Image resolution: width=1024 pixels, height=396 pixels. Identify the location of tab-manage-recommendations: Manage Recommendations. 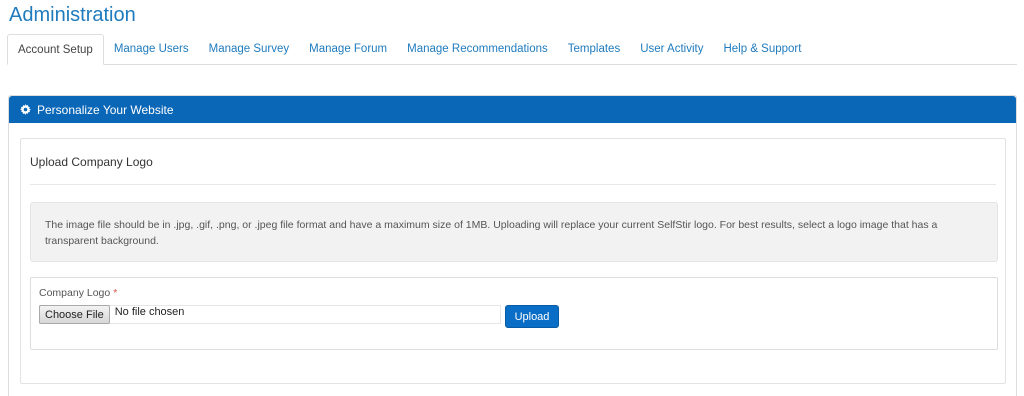
(477, 49).